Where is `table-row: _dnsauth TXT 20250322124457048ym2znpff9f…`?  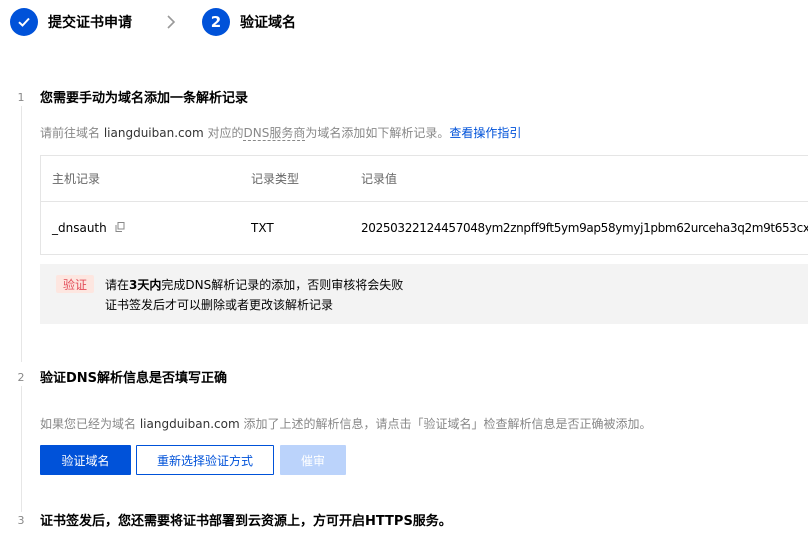 table-row: _dnsauth TXT 20250322124457048ym2znpff9f… is located at coordinates (424, 228).